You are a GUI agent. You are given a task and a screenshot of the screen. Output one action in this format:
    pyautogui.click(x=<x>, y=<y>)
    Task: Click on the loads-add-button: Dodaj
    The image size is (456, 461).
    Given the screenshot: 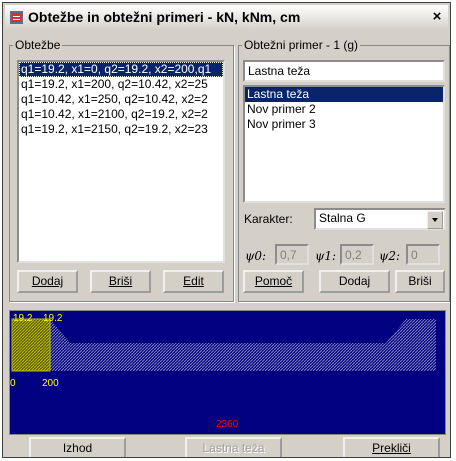 What is the action you would take?
    pyautogui.click(x=47, y=281)
    